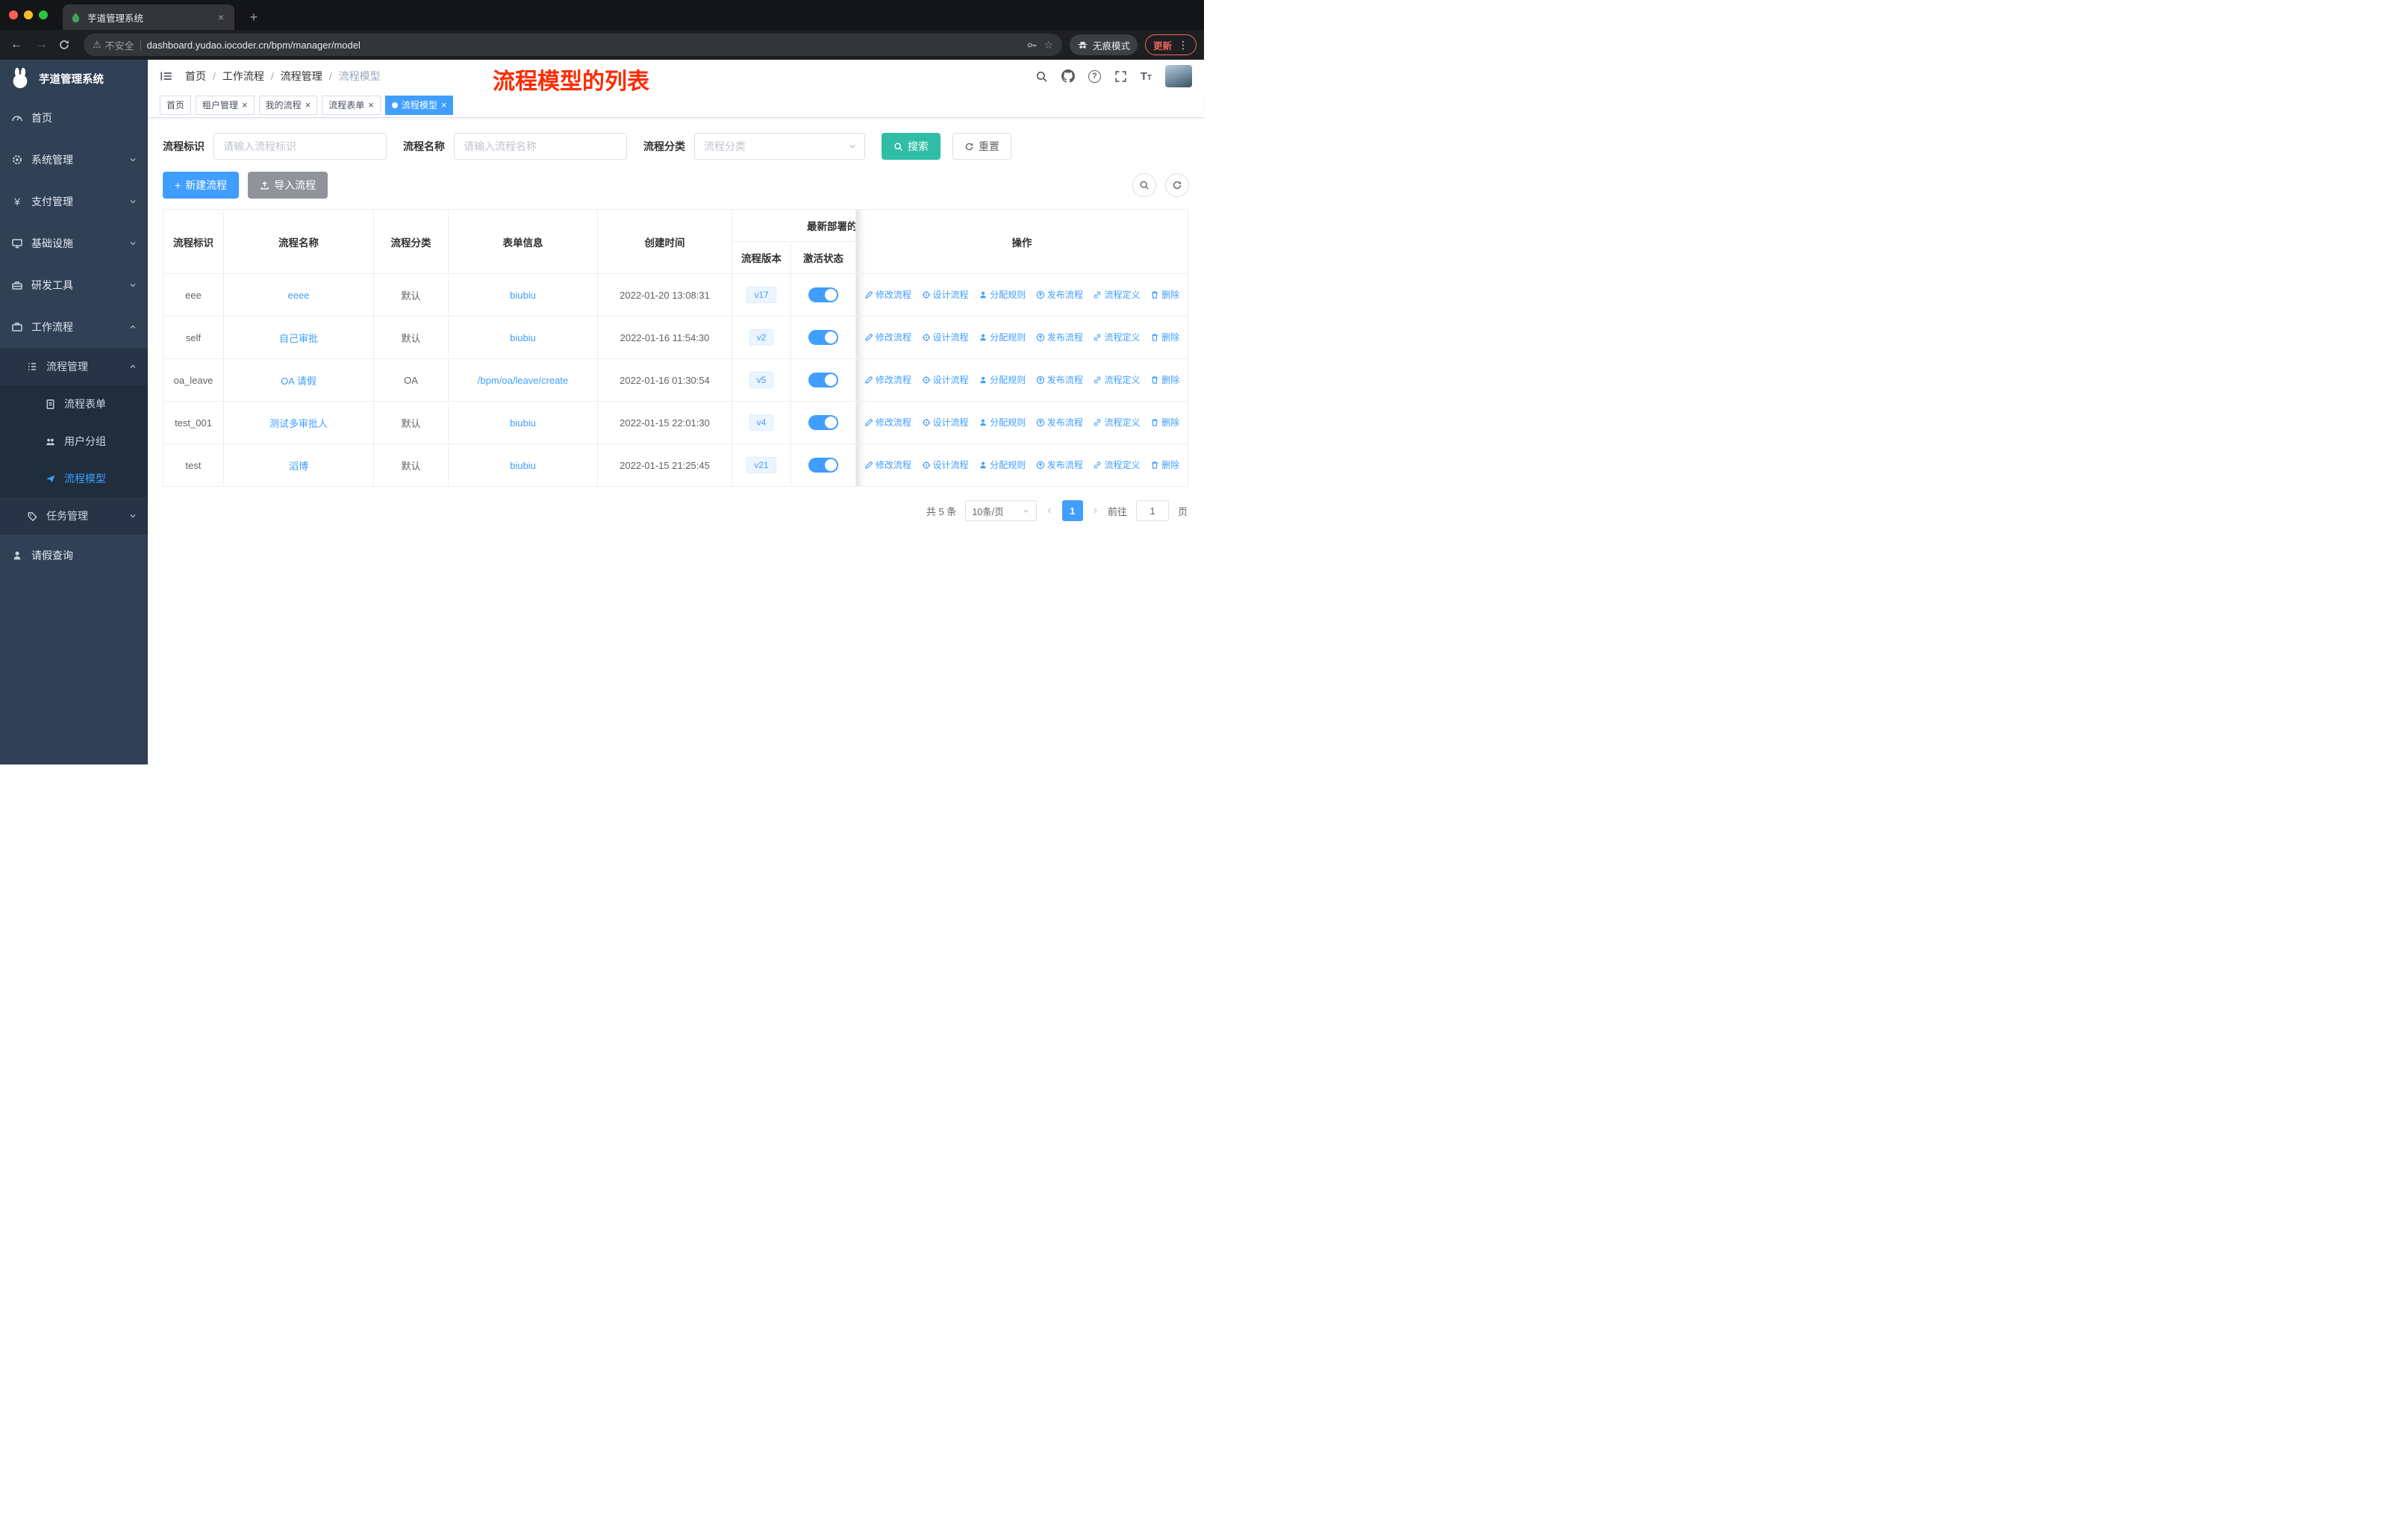 Image resolution: width=2408 pixels, height=1529 pixels. What do you see at coordinates (1001, 511) in the screenshot?
I see `page-size-select: 10条/页` at bounding box center [1001, 511].